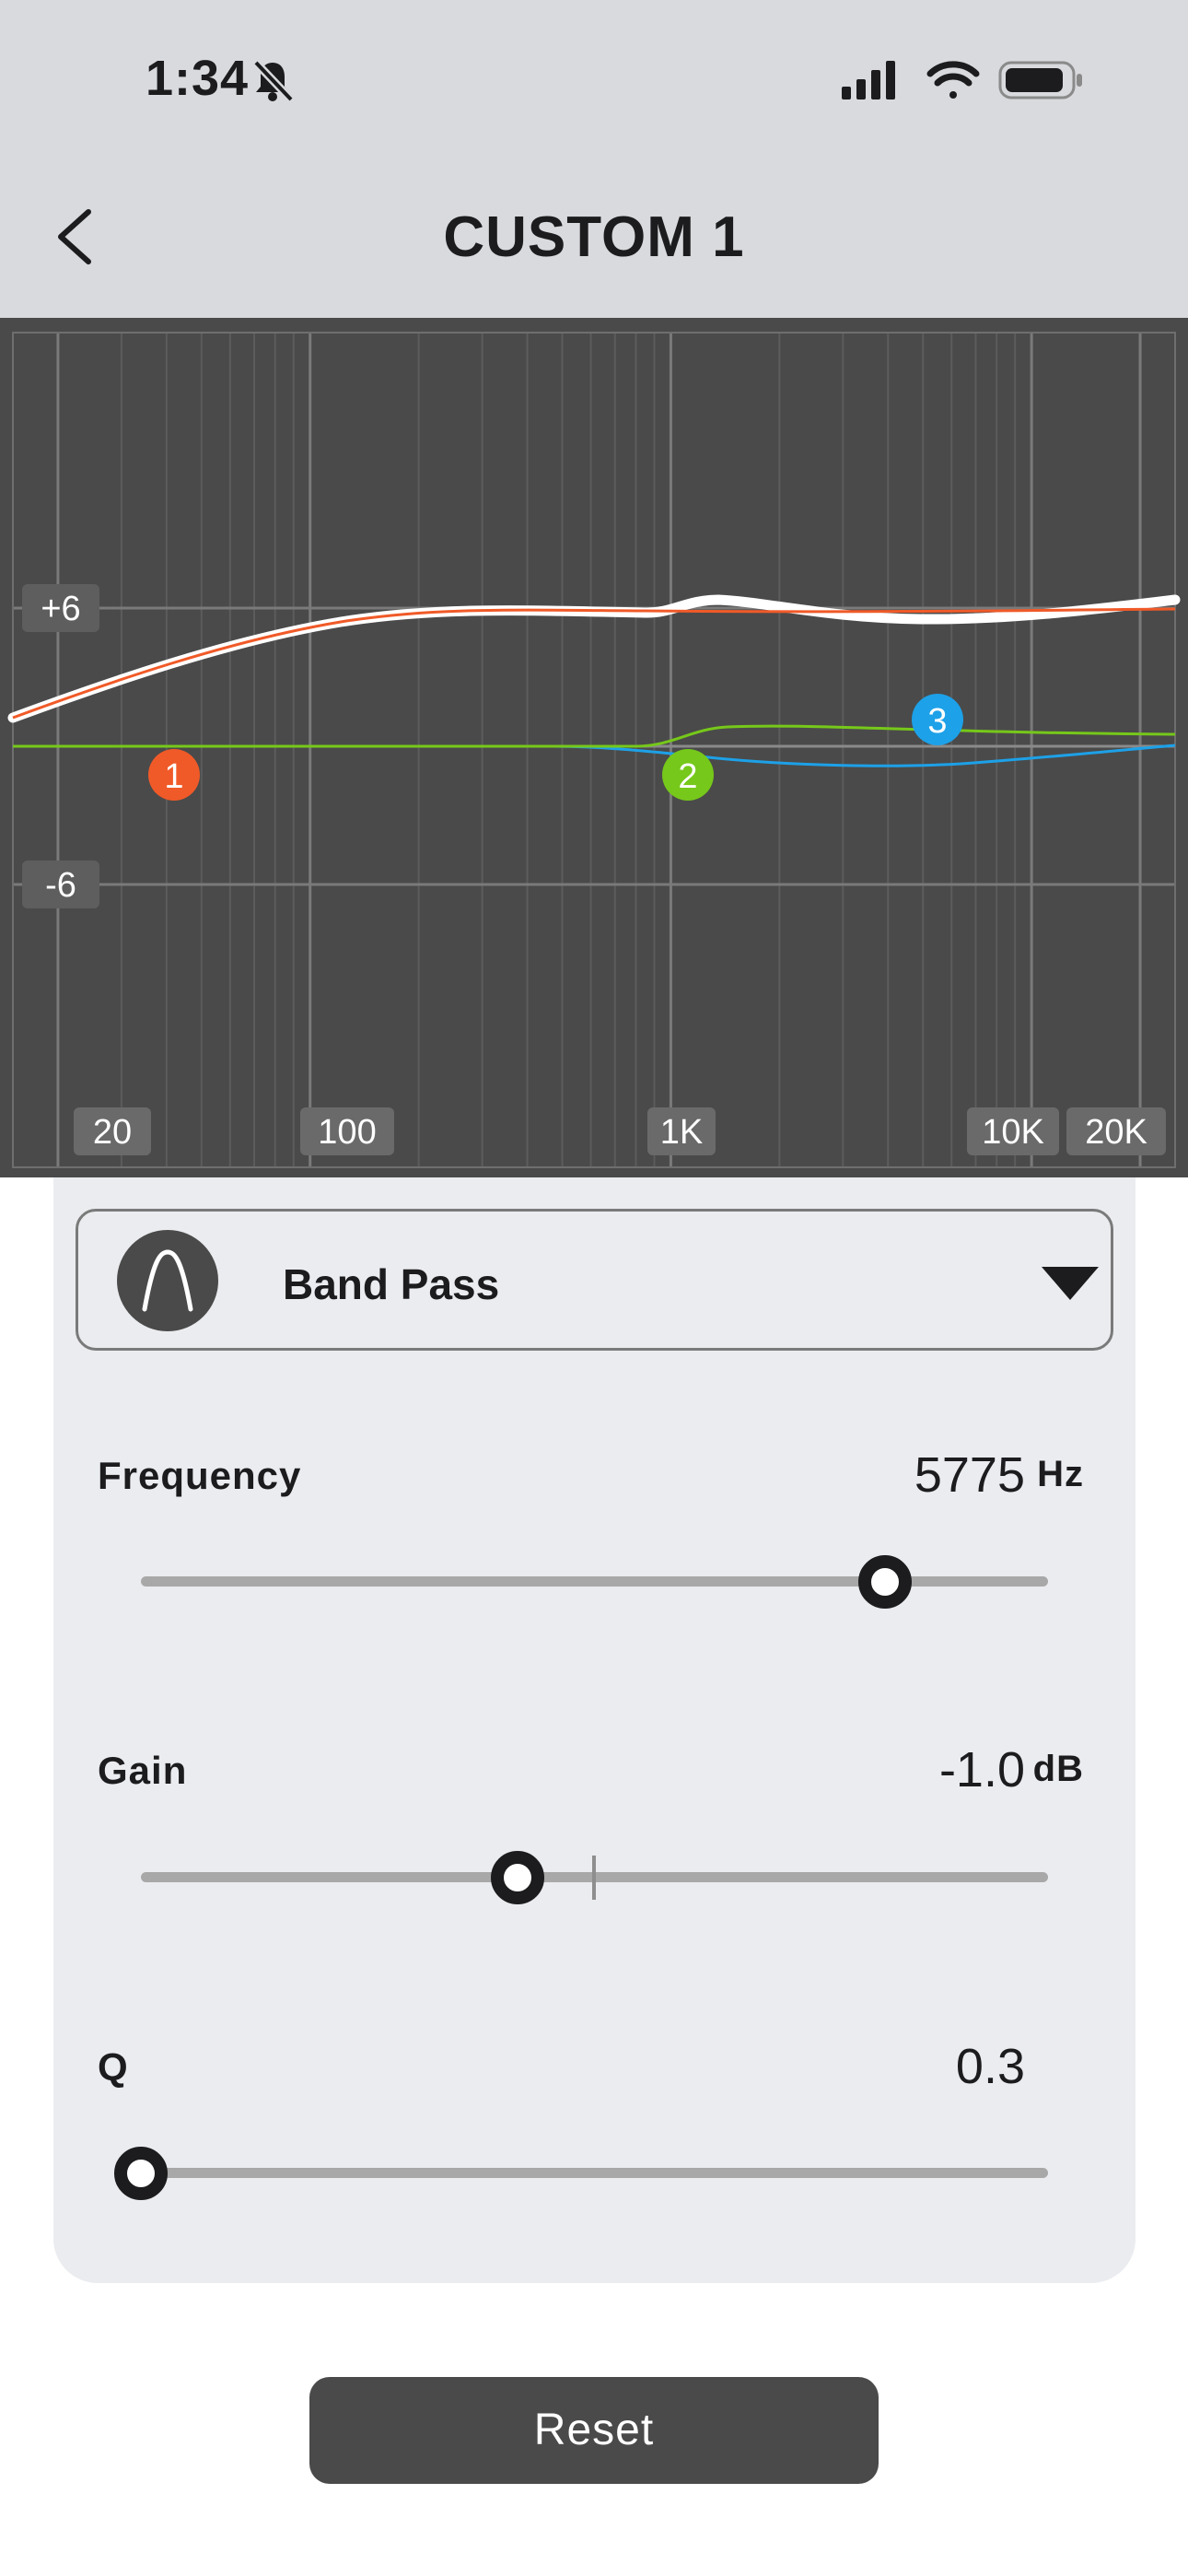  I want to click on svg-text: 1, so click(173, 776).